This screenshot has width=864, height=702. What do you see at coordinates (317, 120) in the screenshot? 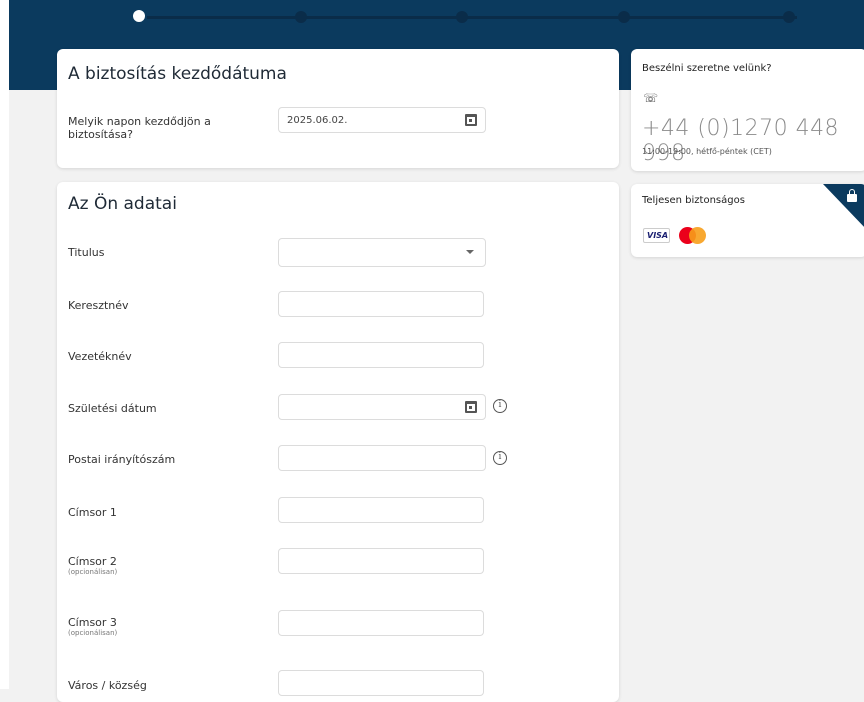
I see `start-date-value: 2025.06.02.` at bounding box center [317, 120].